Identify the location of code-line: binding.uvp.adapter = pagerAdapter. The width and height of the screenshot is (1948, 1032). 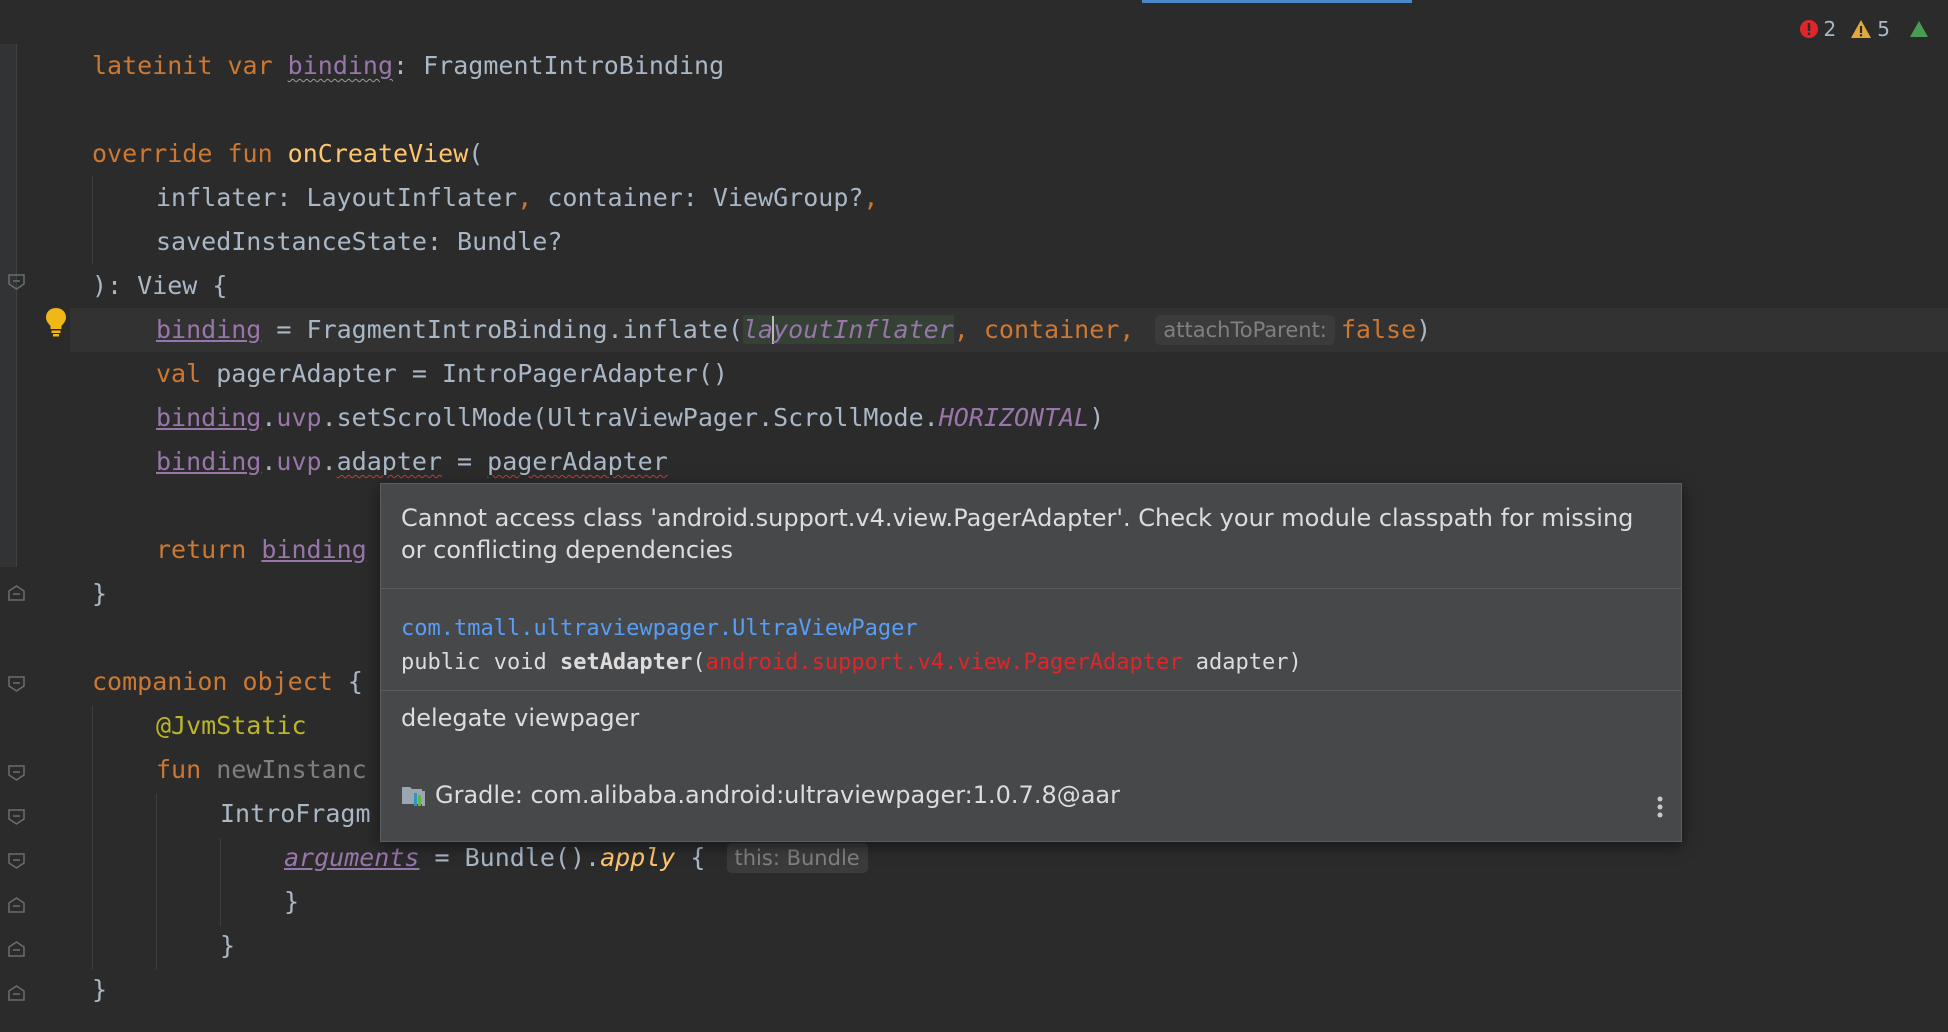
(412, 462).